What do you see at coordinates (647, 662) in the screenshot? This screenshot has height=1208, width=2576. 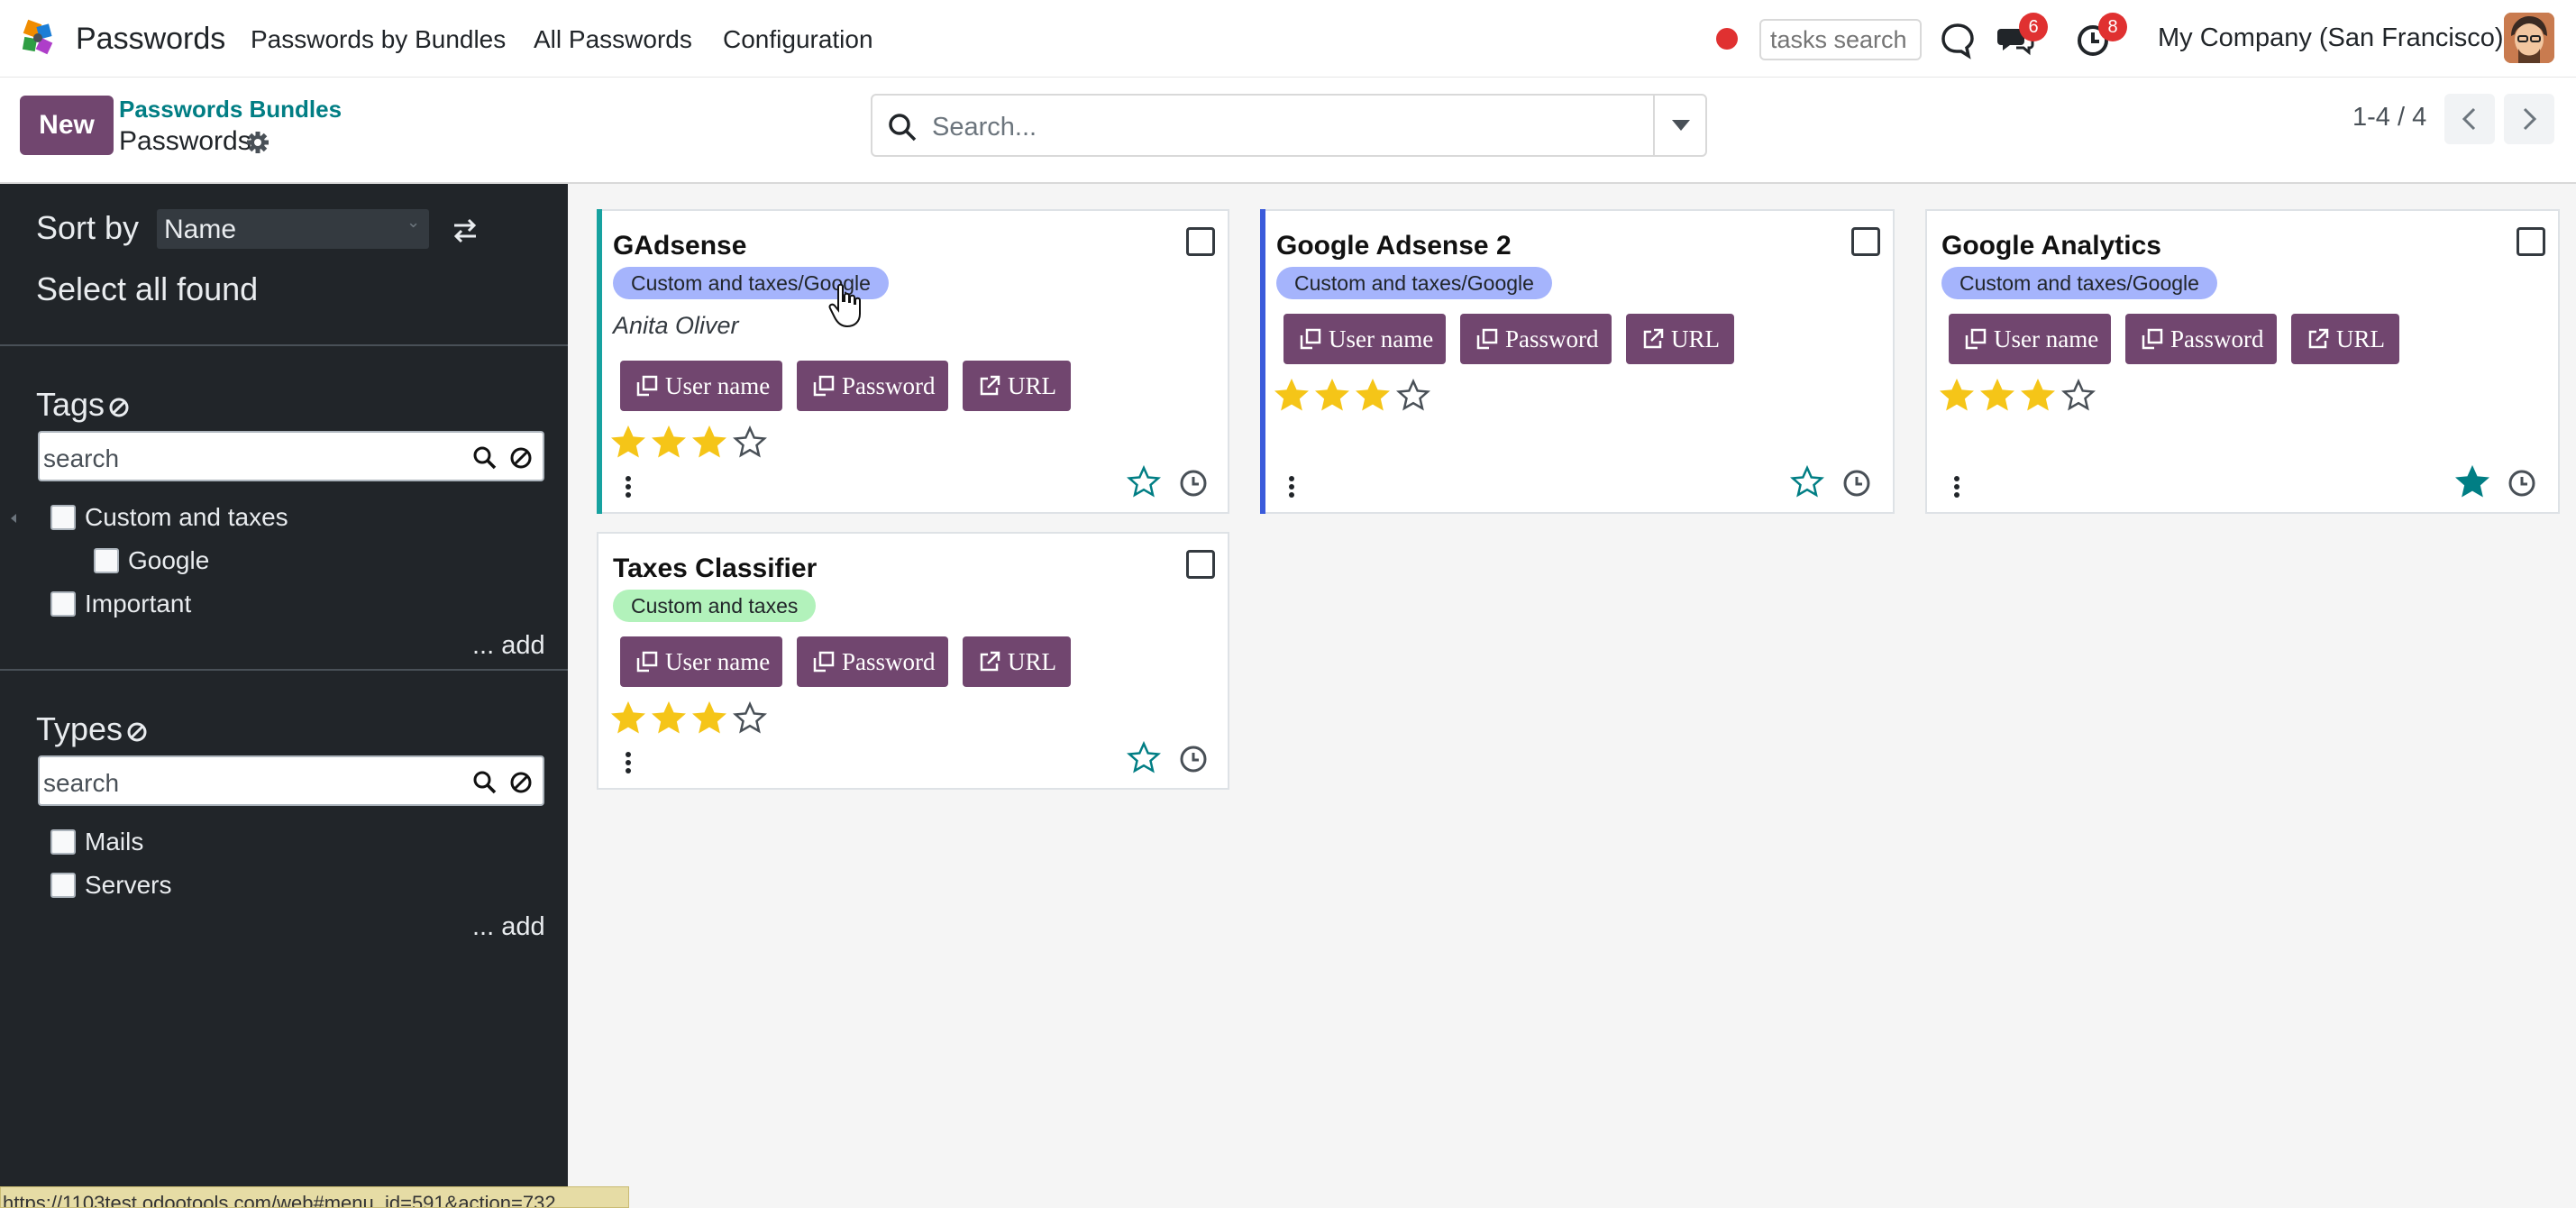 I see `copy-icon` at bounding box center [647, 662].